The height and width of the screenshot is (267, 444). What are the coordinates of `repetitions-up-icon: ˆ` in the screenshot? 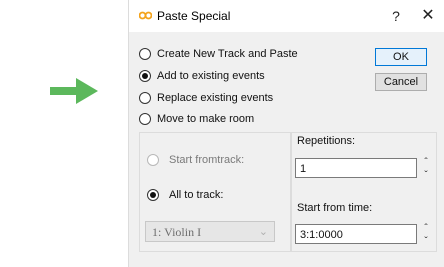 It's located at (426, 163).